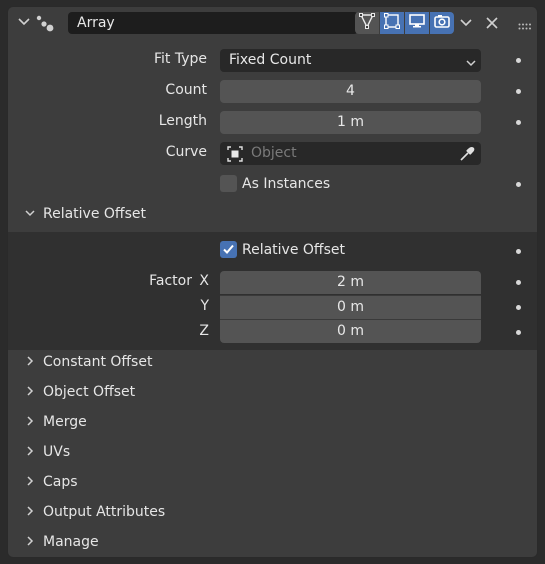 The image size is (545, 564). What do you see at coordinates (272, 214) in the screenshot?
I see `relative-offset-header: Relative Offset` at bounding box center [272, 214].